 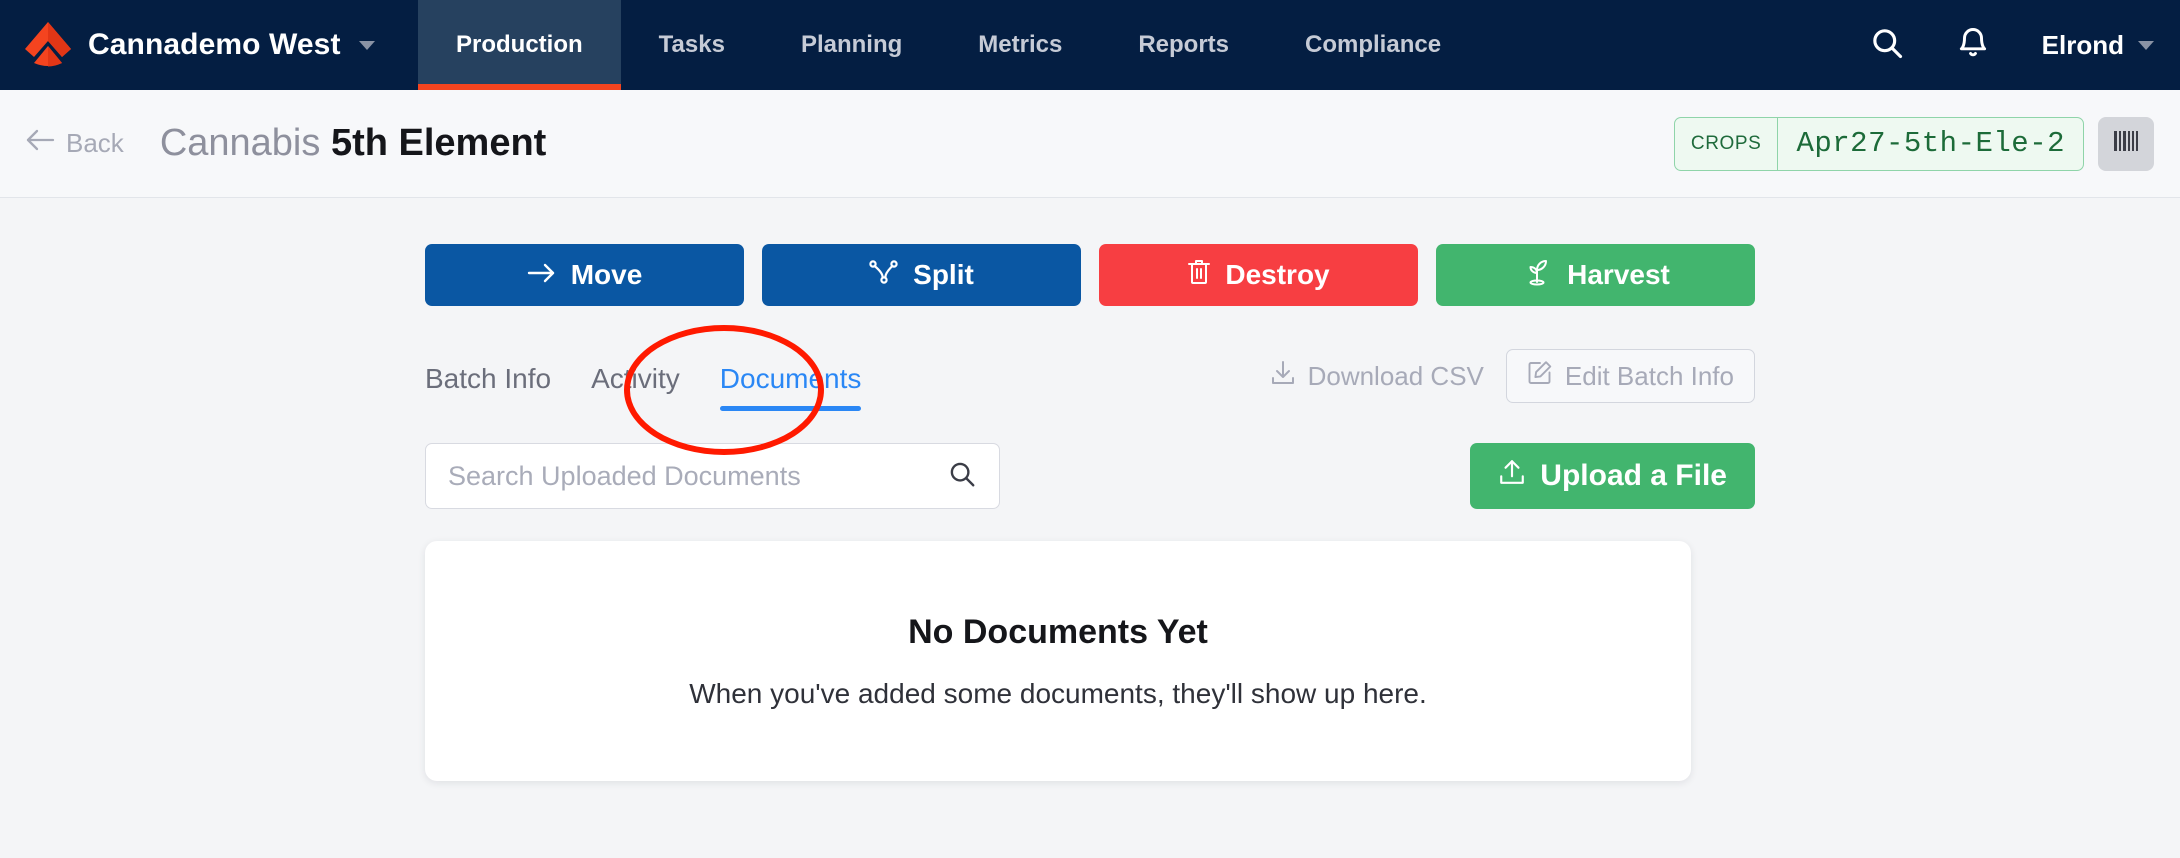 What do you see at coordinates (1277, 274) in the screenshot?
I see `destroy-button-label: Destroy` at bounding box center [1277, 274].